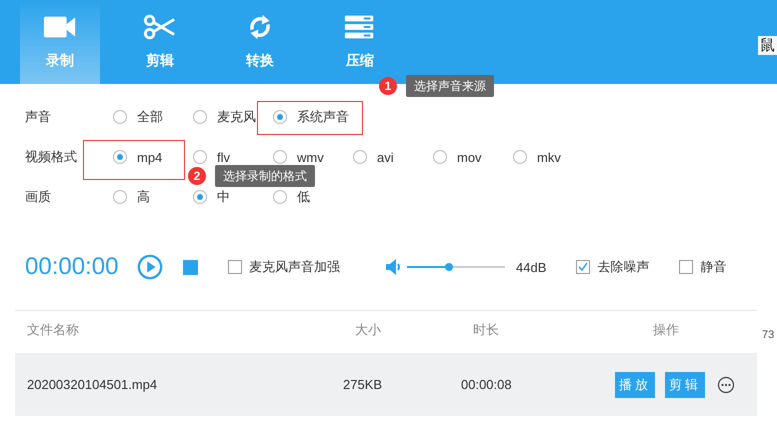  I want to click on option-label: 中, so click(223, 197).